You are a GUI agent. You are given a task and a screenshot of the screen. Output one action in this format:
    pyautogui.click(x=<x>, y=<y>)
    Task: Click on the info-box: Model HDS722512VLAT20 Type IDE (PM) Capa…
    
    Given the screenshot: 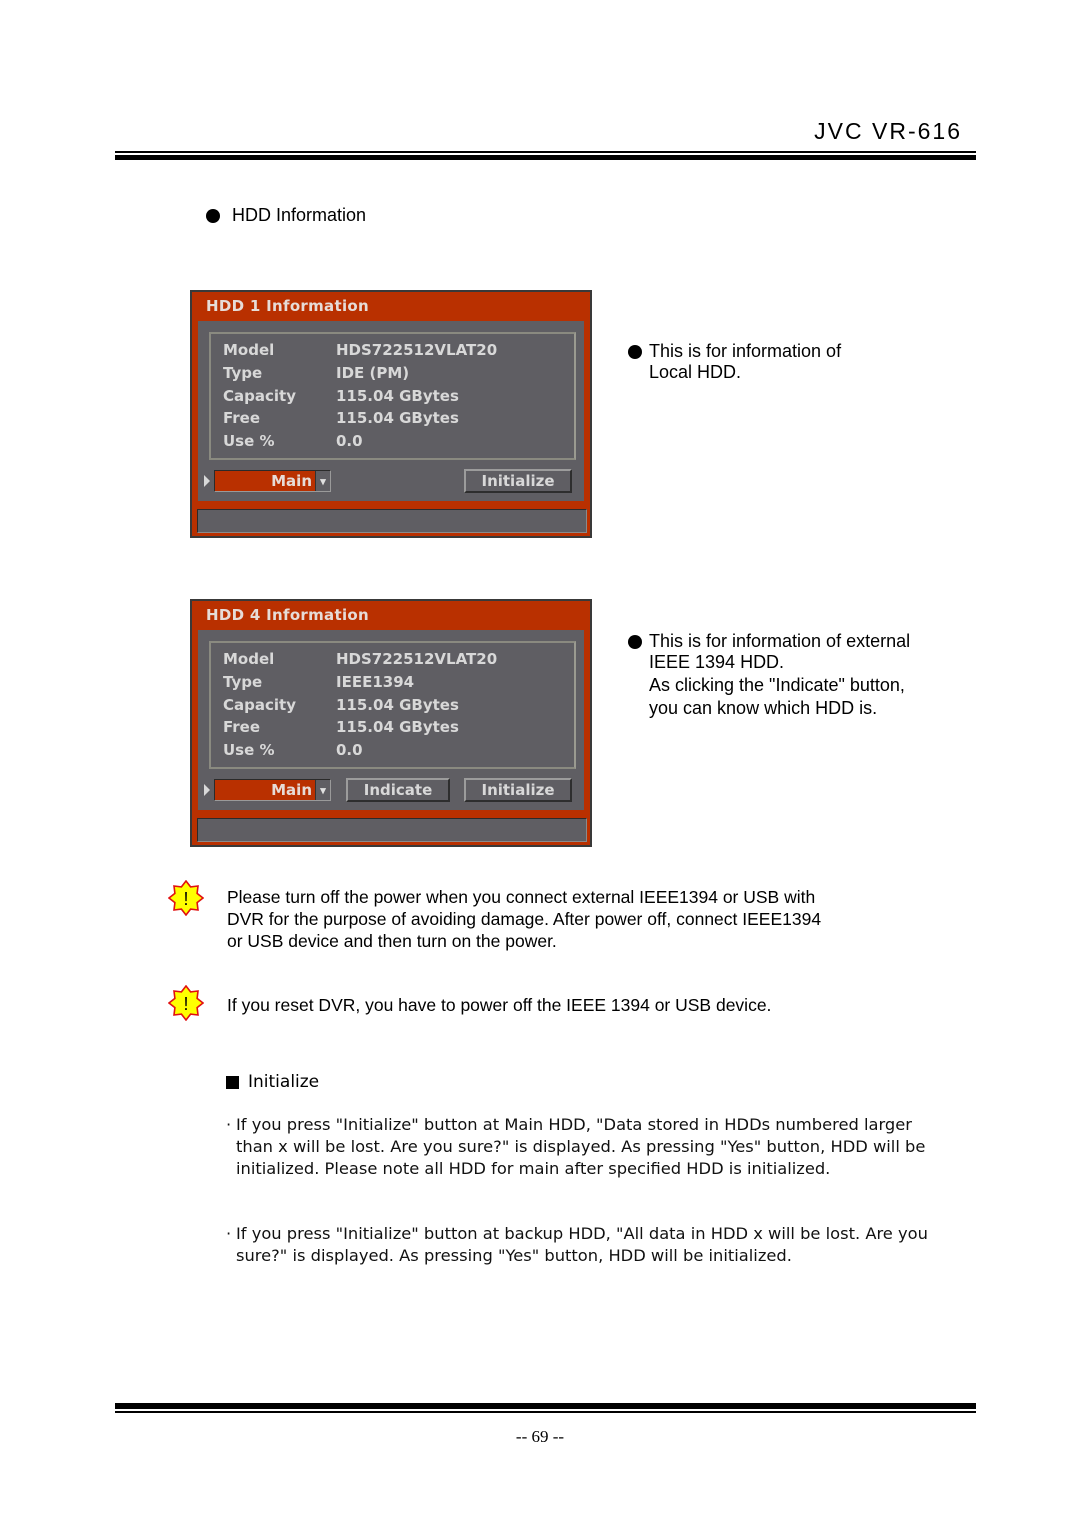 What is the action you would take?
    pyautogui.click(x=392, y=396)
    